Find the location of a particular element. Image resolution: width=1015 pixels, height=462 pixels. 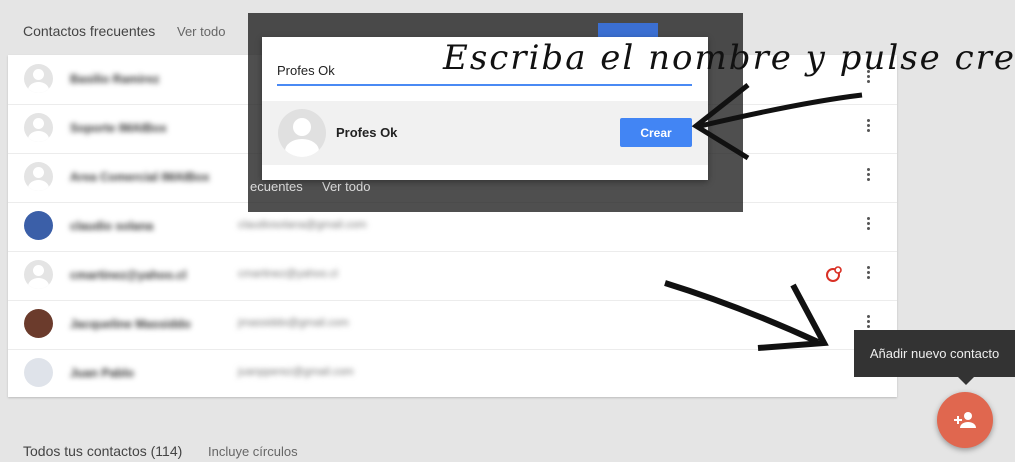

contact-name: cmartinez@yahoo.cl is located at coordinates (128, 275).